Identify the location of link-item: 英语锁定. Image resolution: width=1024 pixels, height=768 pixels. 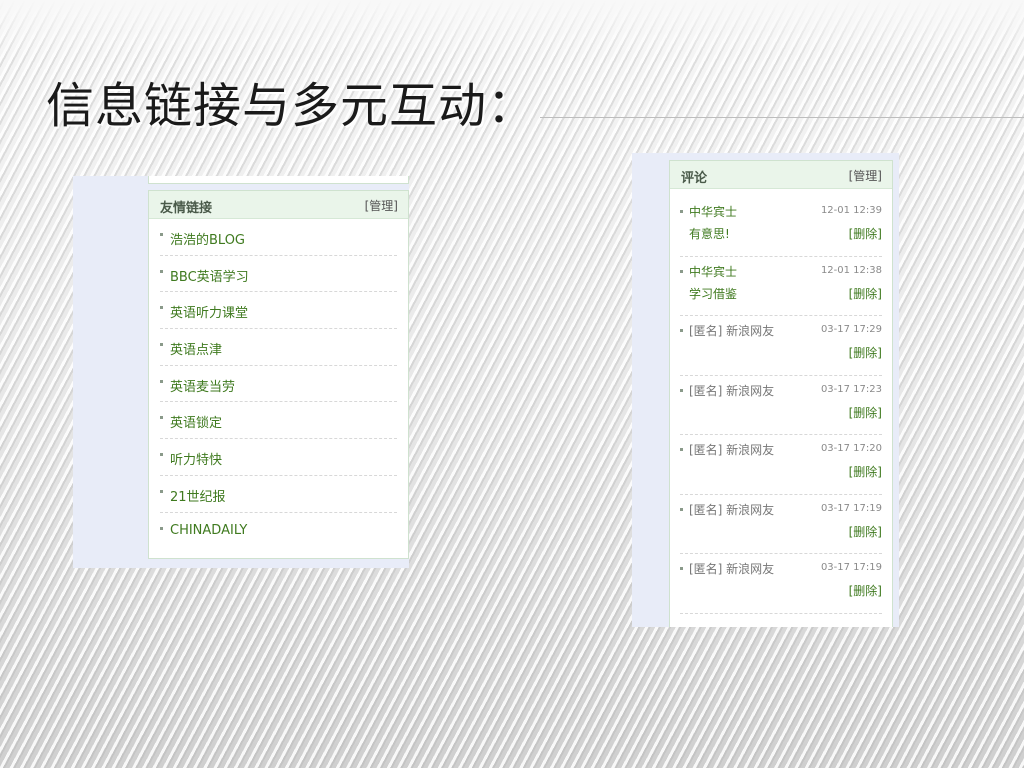
(278, 421).